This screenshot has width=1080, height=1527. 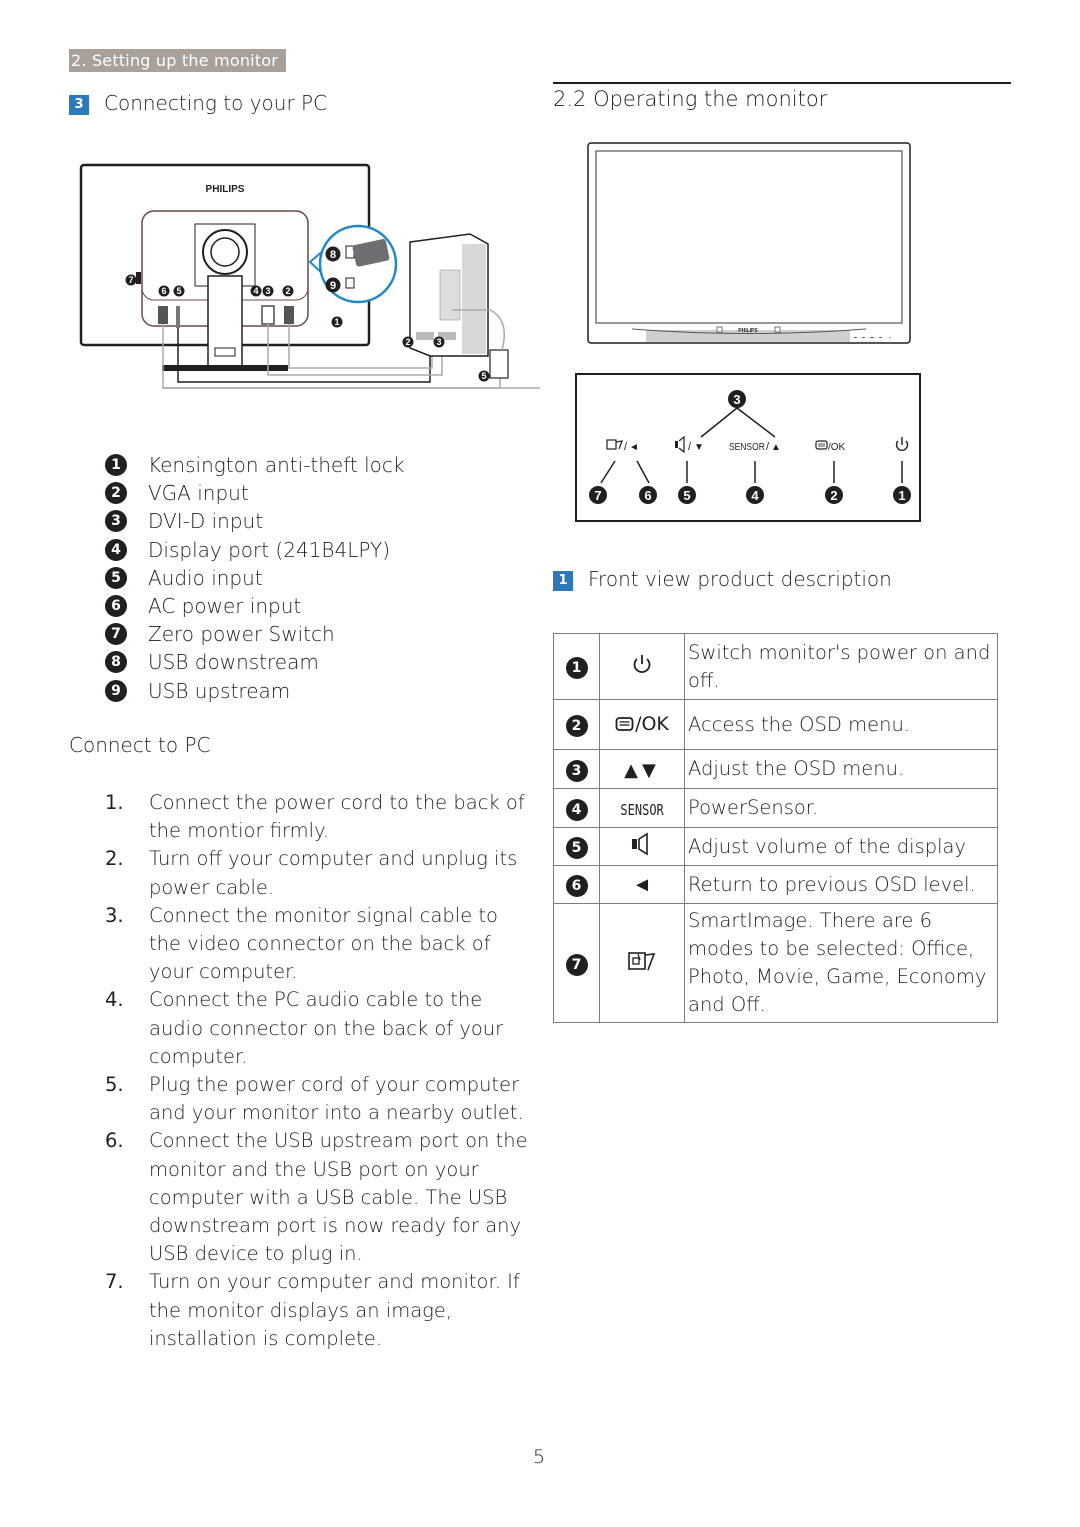 What do you see at coordinates (216, 103) in the screenshot?
I see `connecting-title: Connecting to your PC` at bounding box center [216, 103].